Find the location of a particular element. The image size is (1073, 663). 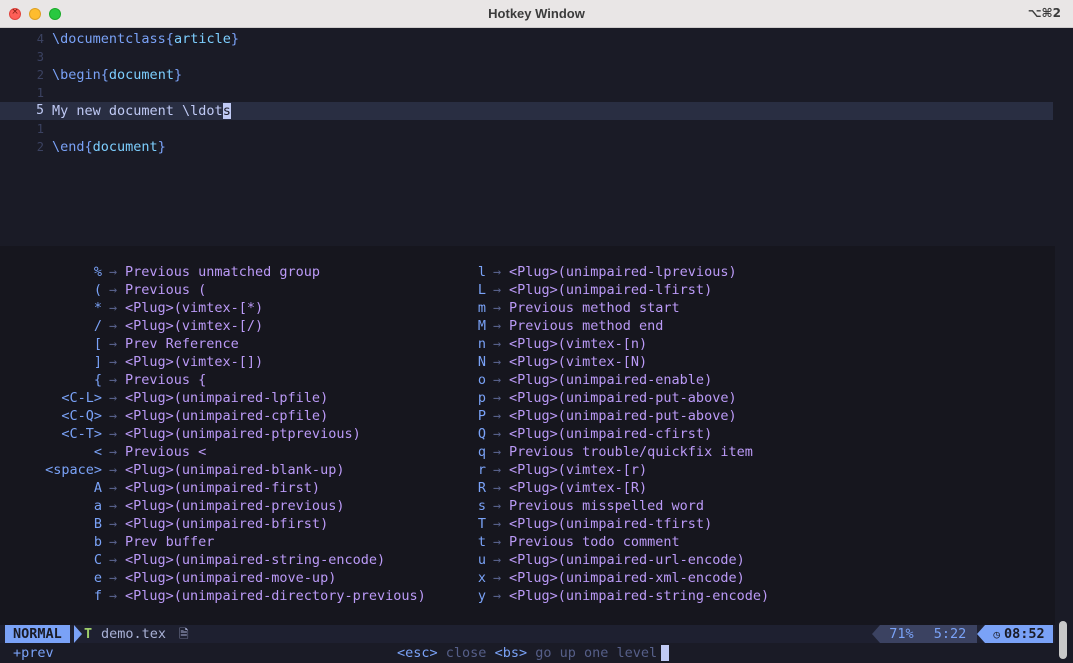

which-key-description: <Plug>(unimpaired-lprevious) is located at coordinates (623, 272).